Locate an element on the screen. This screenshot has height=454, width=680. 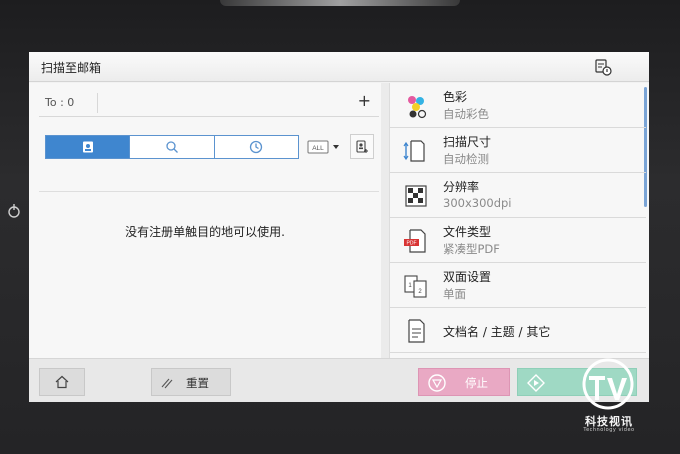
search-icon is located at coordinates (172, 147).